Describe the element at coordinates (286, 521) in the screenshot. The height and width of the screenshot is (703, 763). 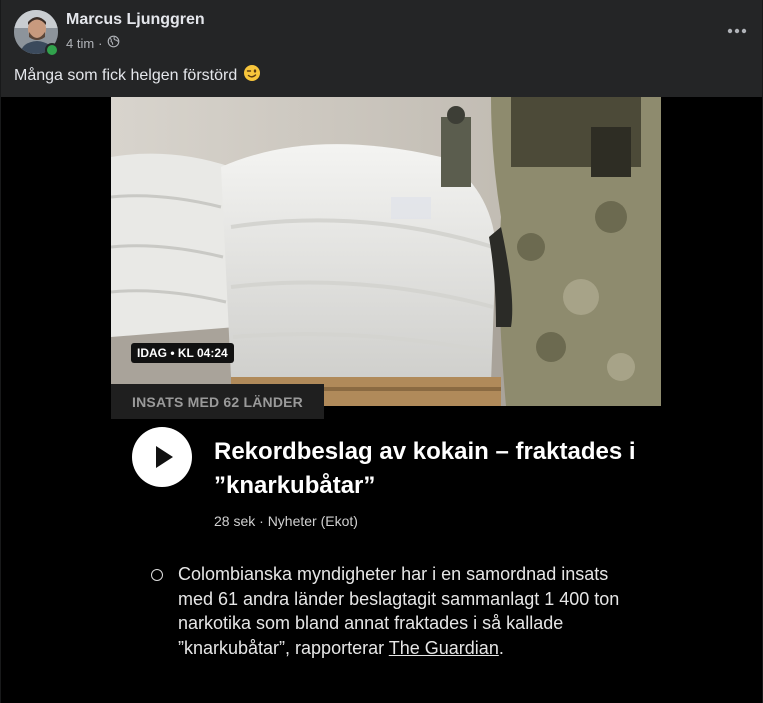
I see `article-meta: 28 sek · Nyheter (Ekot)` at that location.